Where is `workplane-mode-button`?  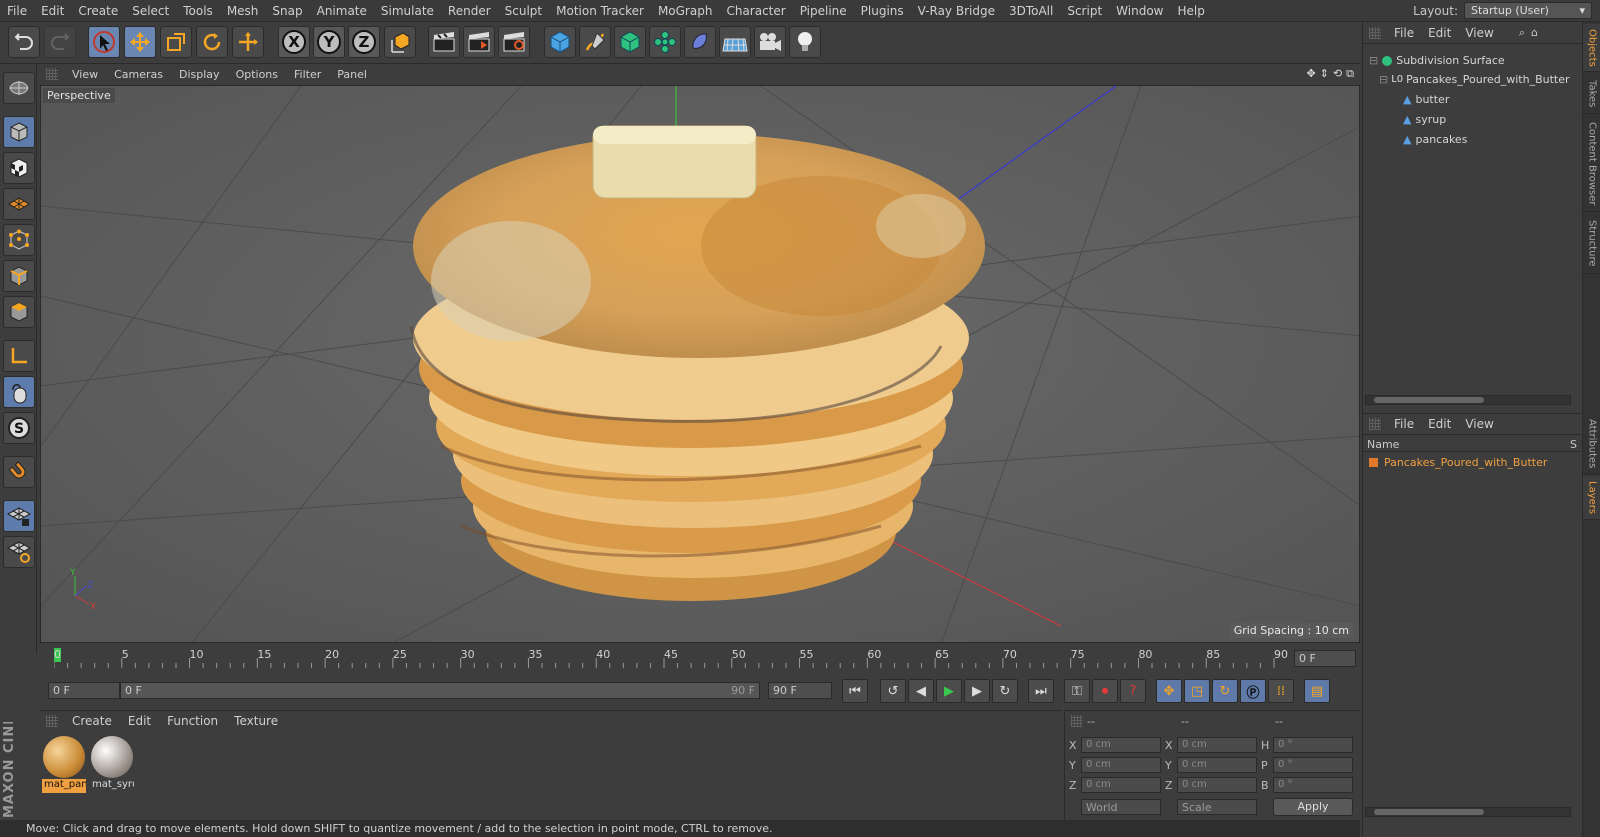 workplane-mode-button is located at coordinates (19, 204).